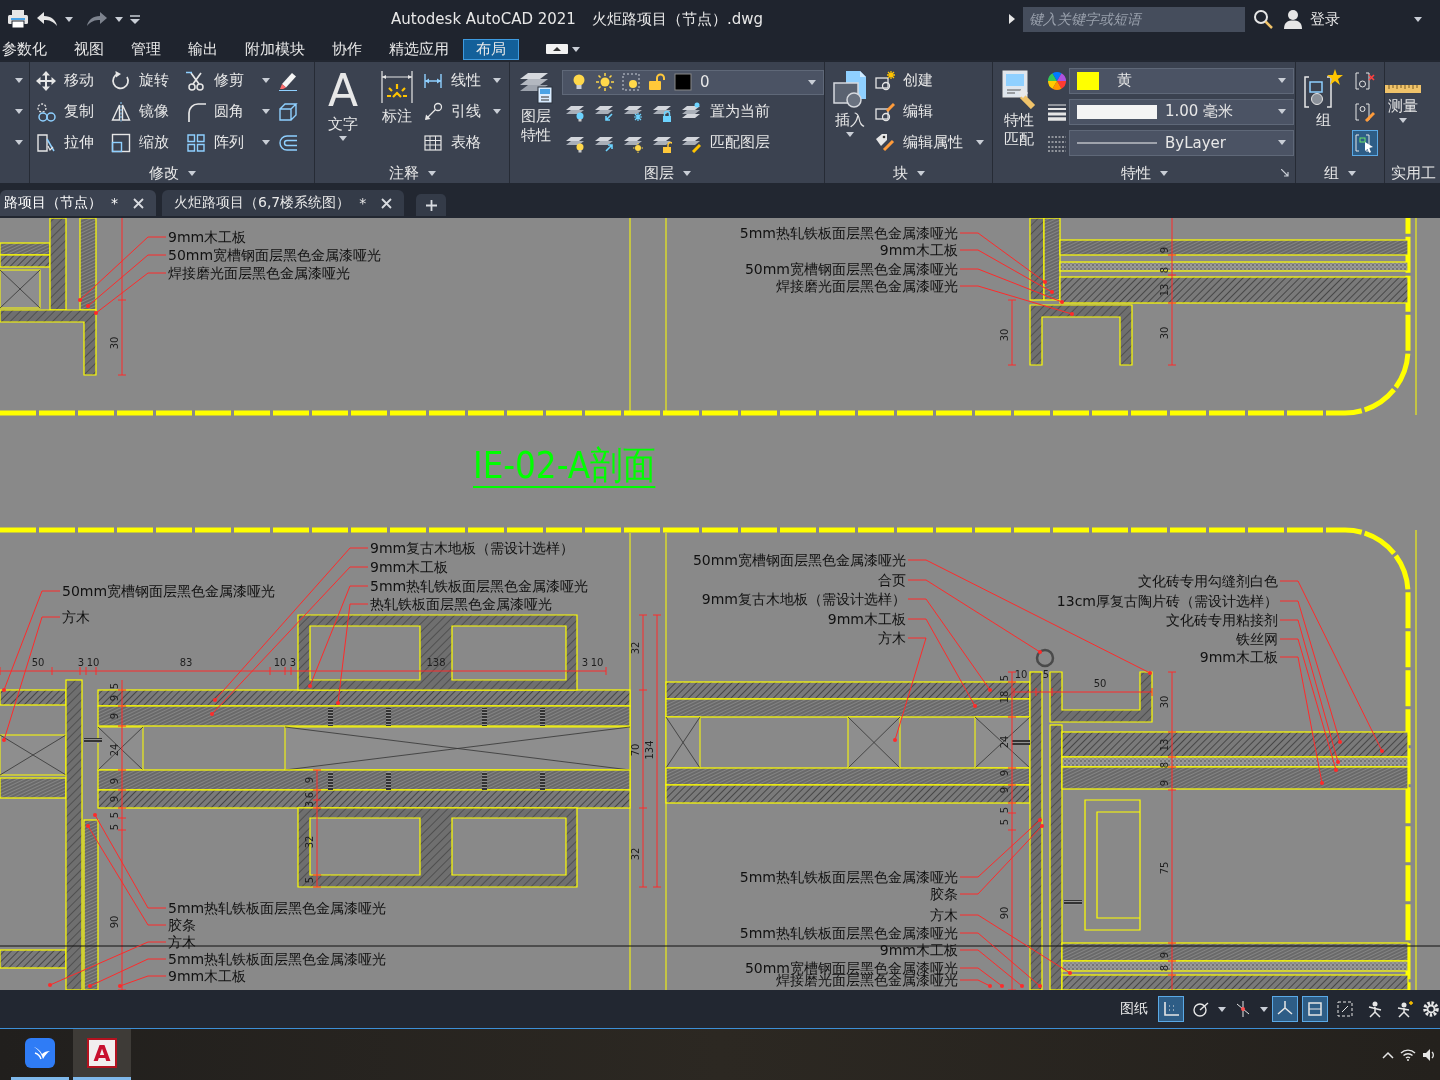 Image resolution: width=1440 pixels, height=1080 pixels. What do you see at coordinates (740, 111) in the screenshot?
I see `ribbon-tool-button: 置为当前` at bounding box center [740, 111].